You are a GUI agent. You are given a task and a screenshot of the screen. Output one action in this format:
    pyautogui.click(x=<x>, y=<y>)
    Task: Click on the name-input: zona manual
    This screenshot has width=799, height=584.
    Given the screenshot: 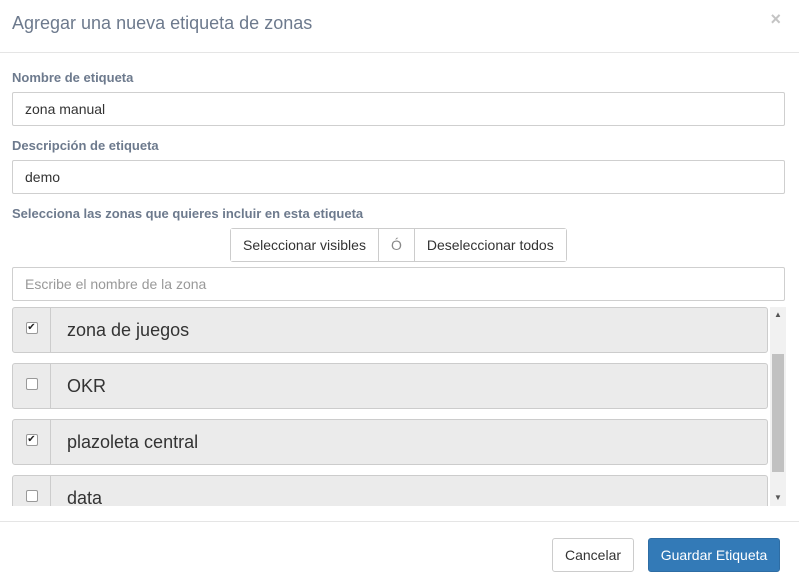 What is the action you would take?
    pyautogui.click(x=398, y=109)
    